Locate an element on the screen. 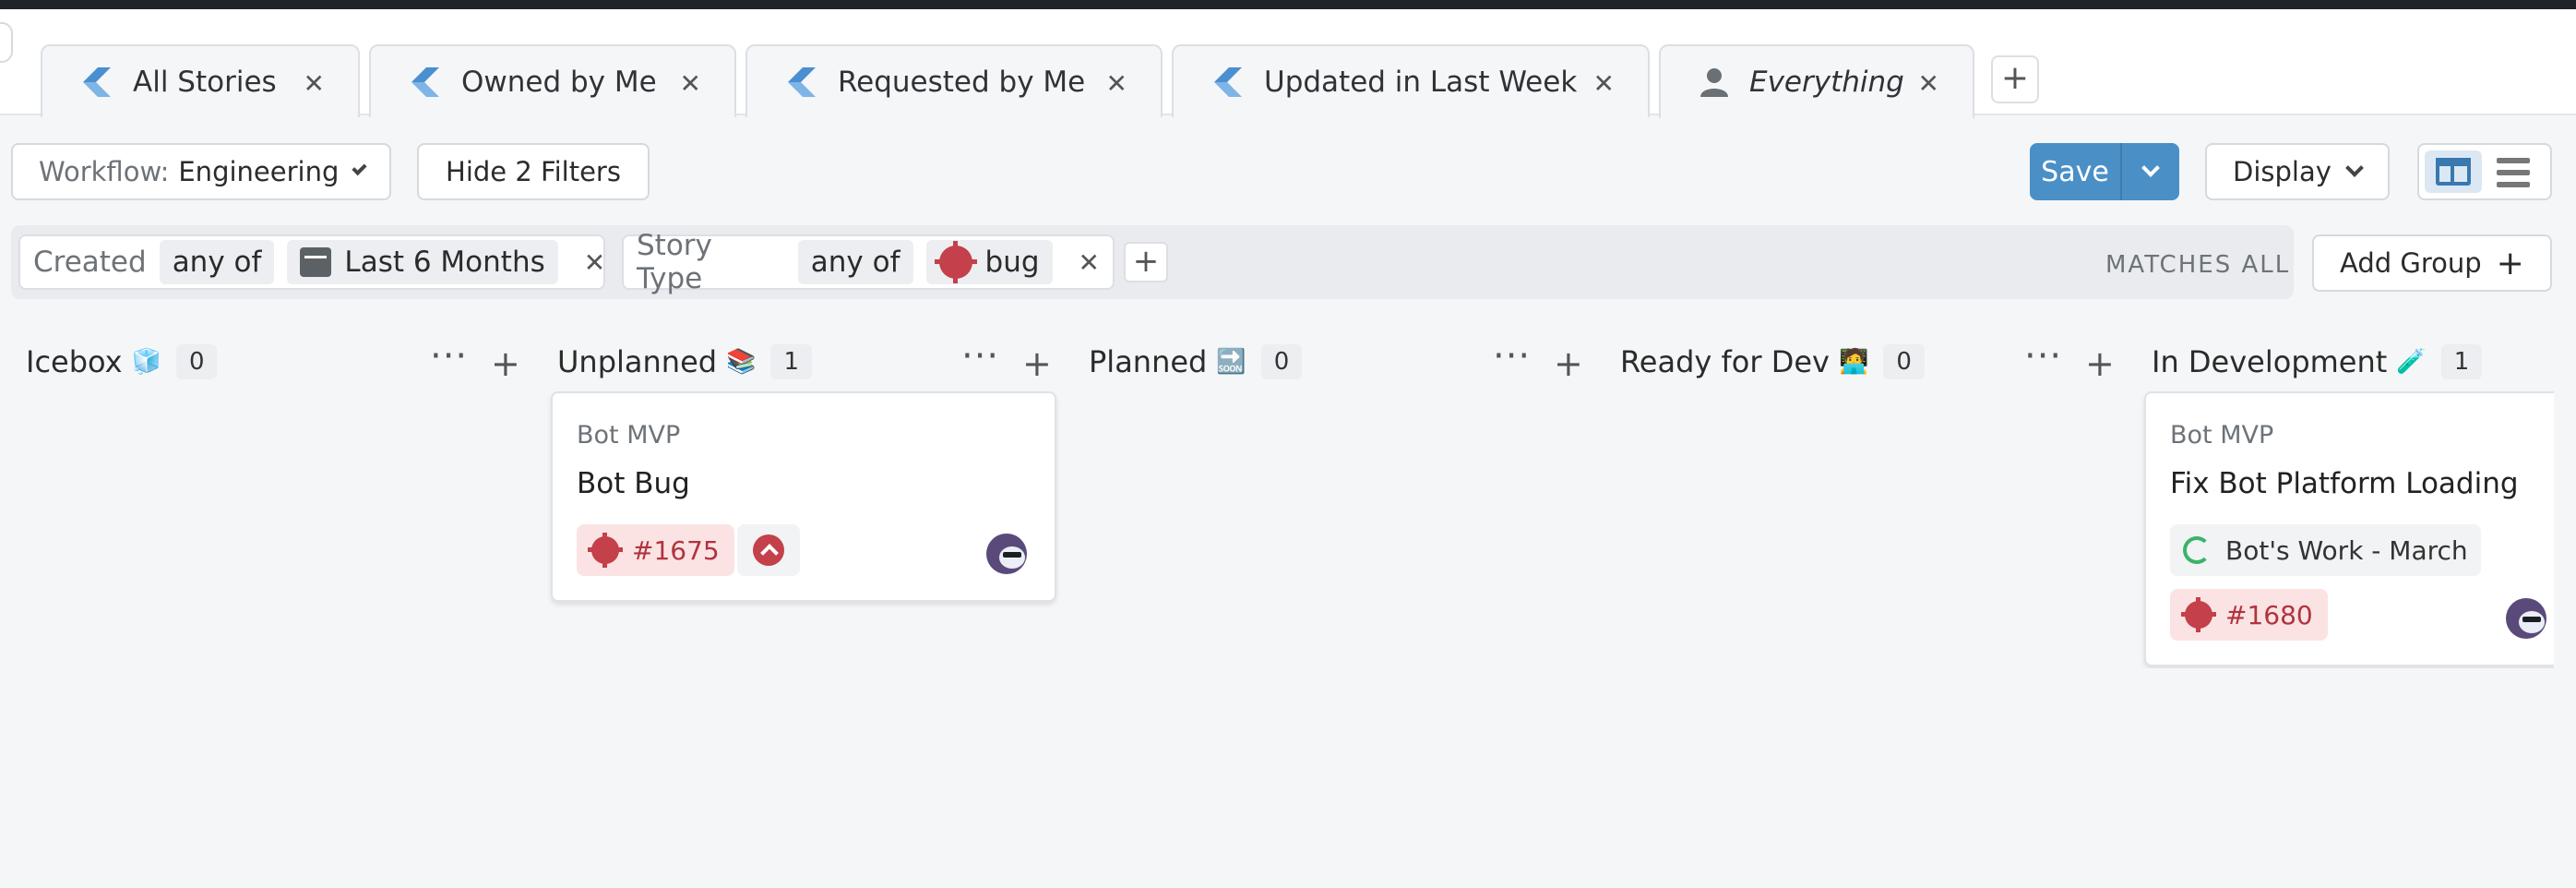 Image resolution: width=2576 pixels, height=888 pixels. display-label: Display is located at coordinates (2282, 171).